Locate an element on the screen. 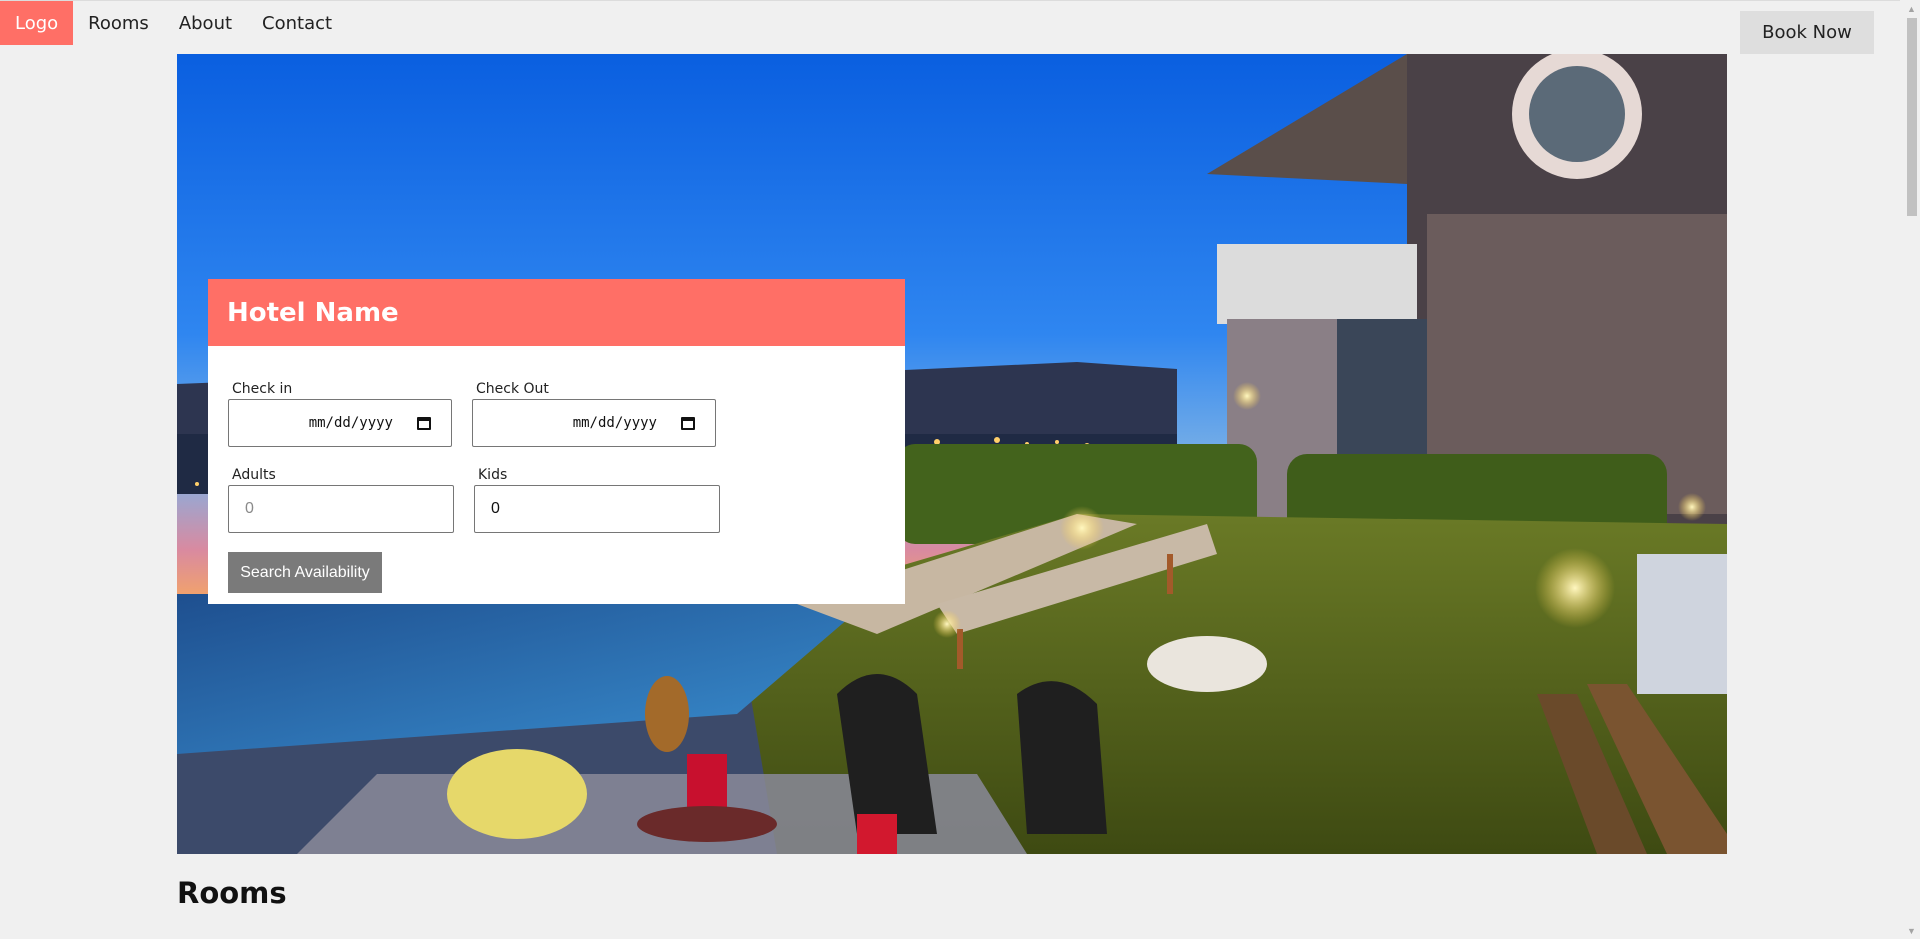 This screenshot has width=1920, height=939. check-in-date-input: mm/dd/yyyy is located at coordinates (340, 423).